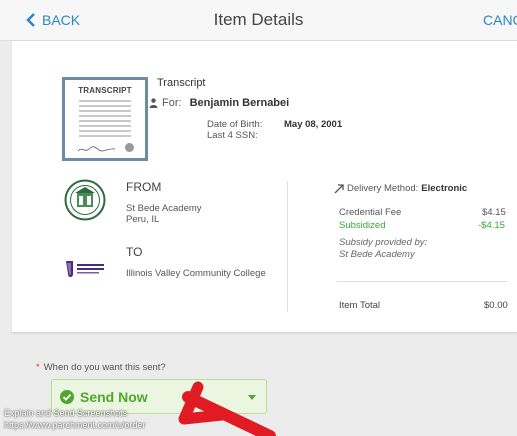  What do you see at coordinates (85, 200) in the screenshot?
I see `school-seal-logo` at bounding box center [85, 200].